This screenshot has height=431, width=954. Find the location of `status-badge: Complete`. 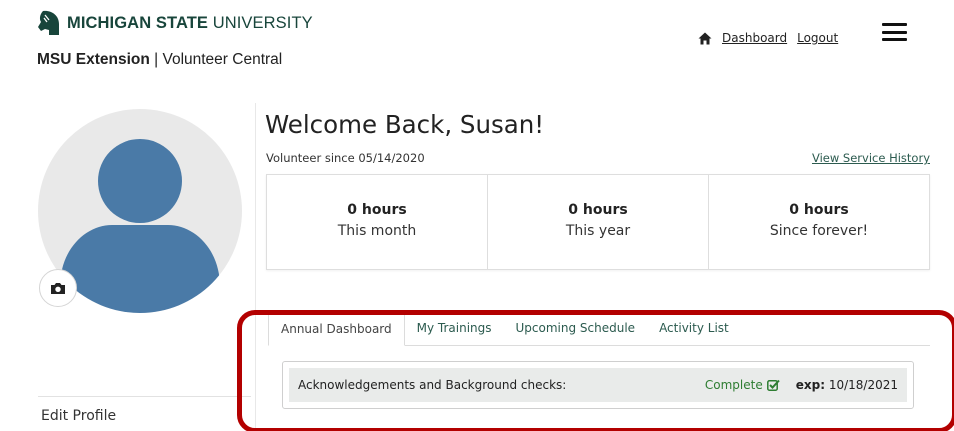

status-badge: Complete is located at coordinates (742, 385).